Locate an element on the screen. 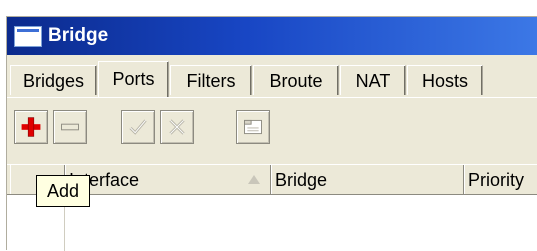  tab-hosts: Hosts is located at coordinates (445, 80).